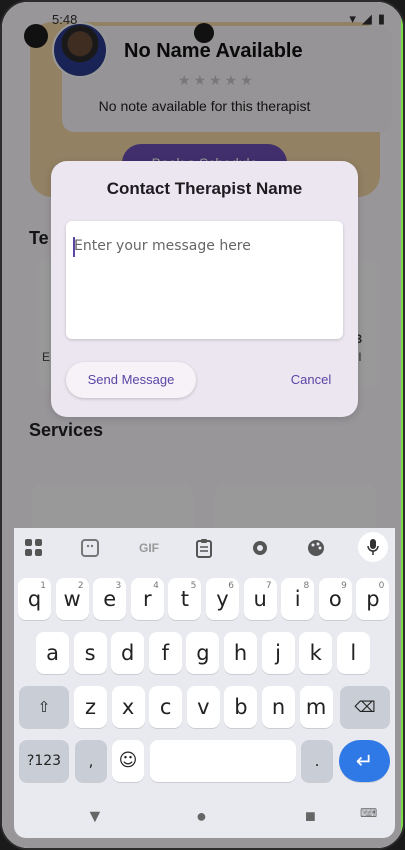  I want to click on key-h: h, so click(240, 653).